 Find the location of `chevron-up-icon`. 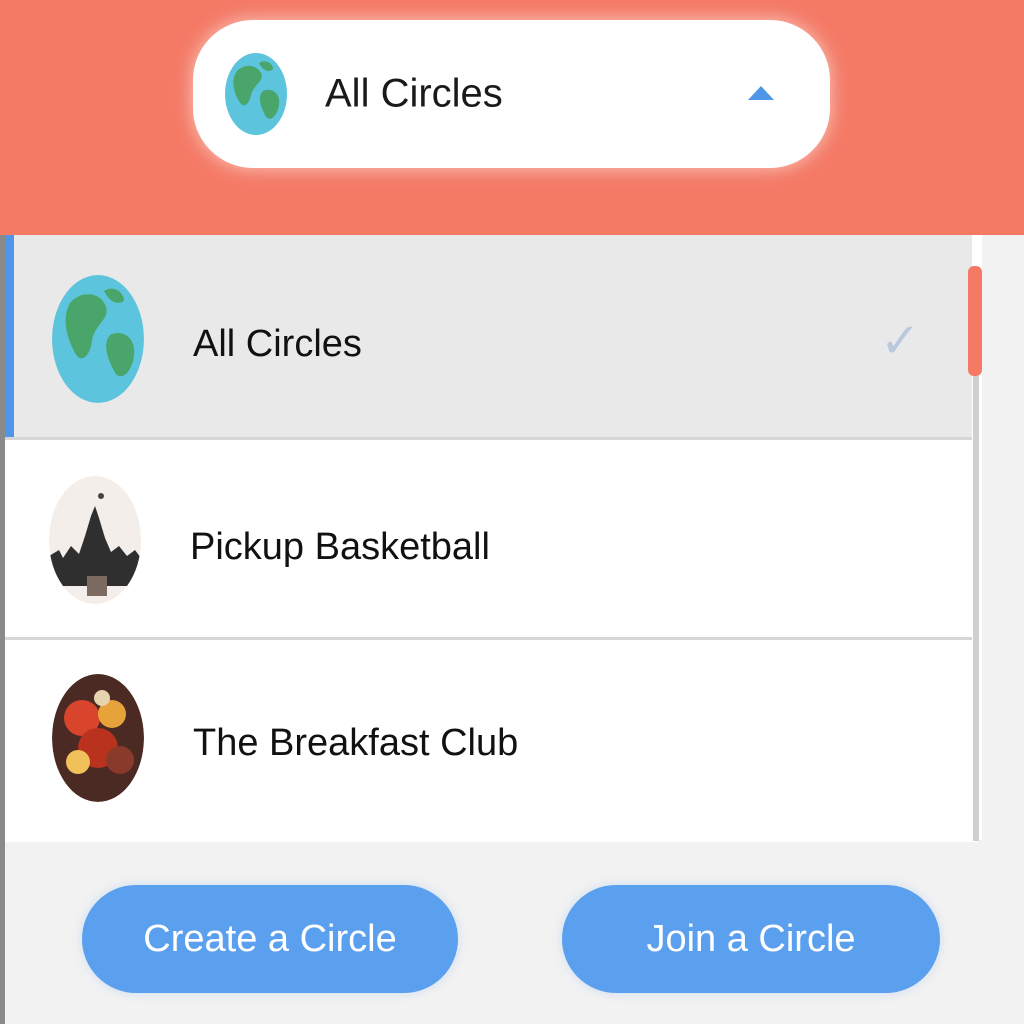

chevron-up-icon is located at coordinates (761, 93).